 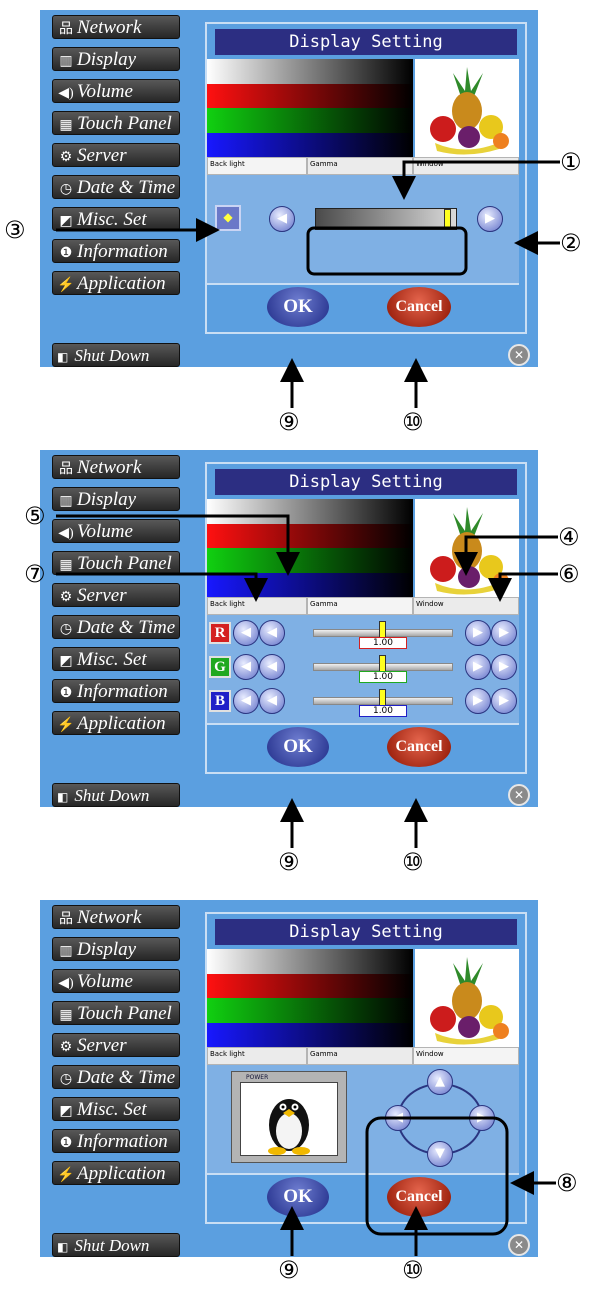 I want to click on callout-6: ⑥, so click(x=569, y=574).